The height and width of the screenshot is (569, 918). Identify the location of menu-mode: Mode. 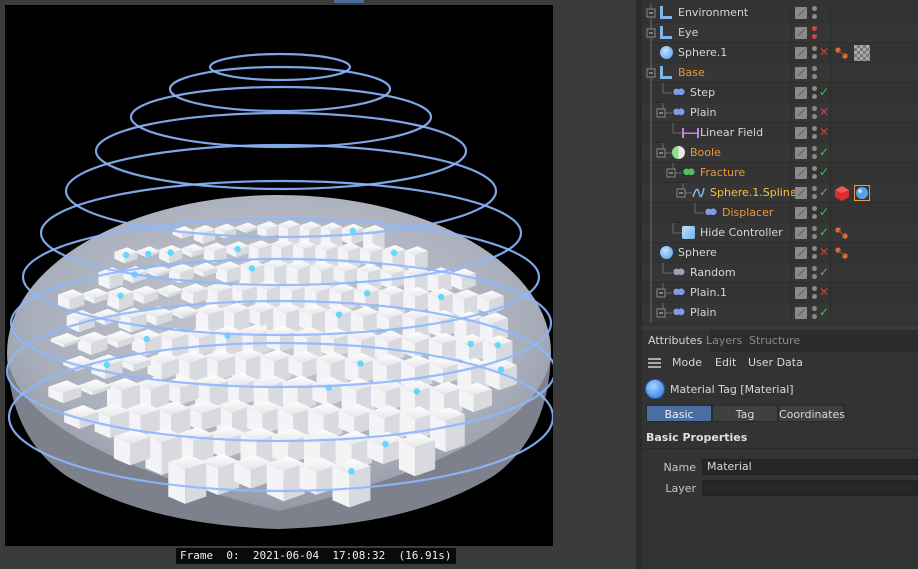
(687, 363).